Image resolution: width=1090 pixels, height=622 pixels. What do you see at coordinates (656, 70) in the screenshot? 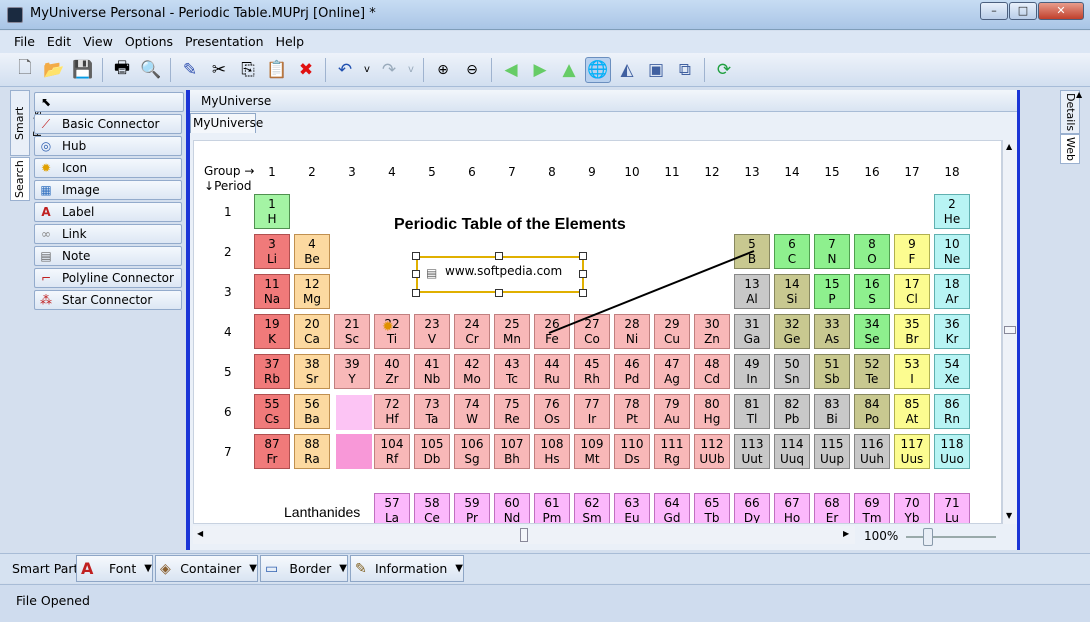
I see `fit-icon: ▣` at bounding box center [656, 70].